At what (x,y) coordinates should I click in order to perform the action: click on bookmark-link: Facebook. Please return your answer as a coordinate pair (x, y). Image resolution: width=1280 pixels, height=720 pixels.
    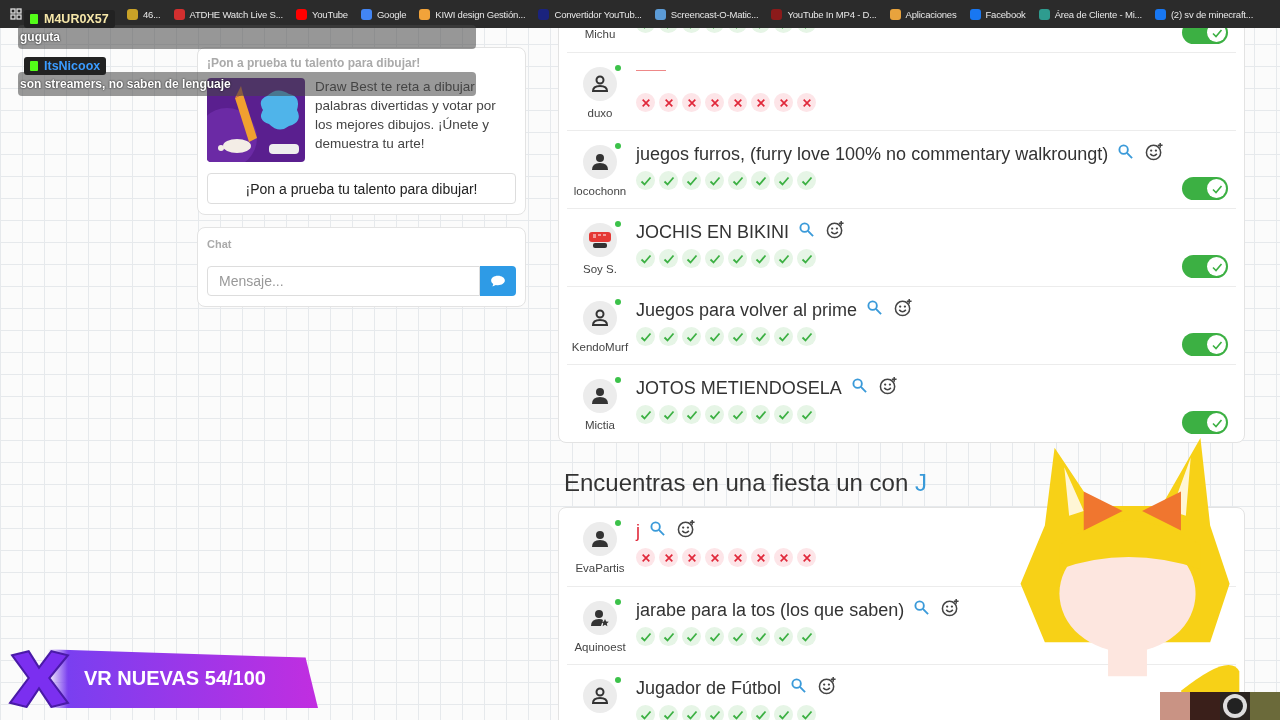
    Looking at the image, I should click on (997, 14).